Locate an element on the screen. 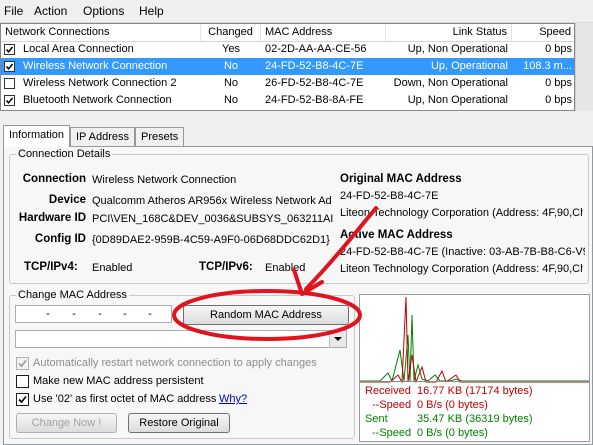 The image size is (593, 445). device-label: Device is located at coordinates (67, 200).